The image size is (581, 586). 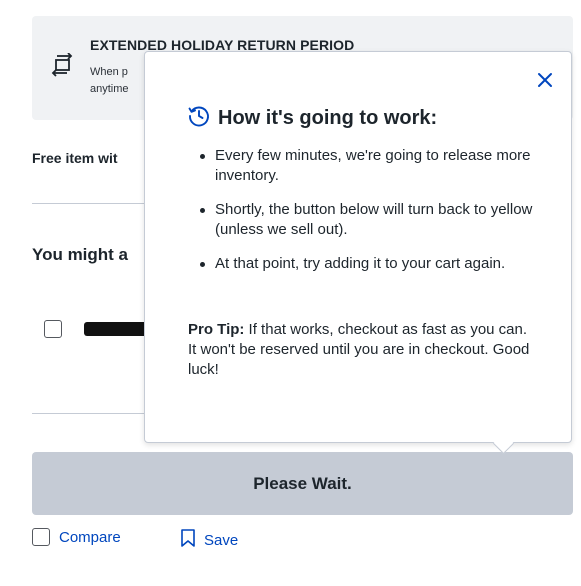 I want to click on you-might-also-heading: You might a, so click(x=80, y=254).